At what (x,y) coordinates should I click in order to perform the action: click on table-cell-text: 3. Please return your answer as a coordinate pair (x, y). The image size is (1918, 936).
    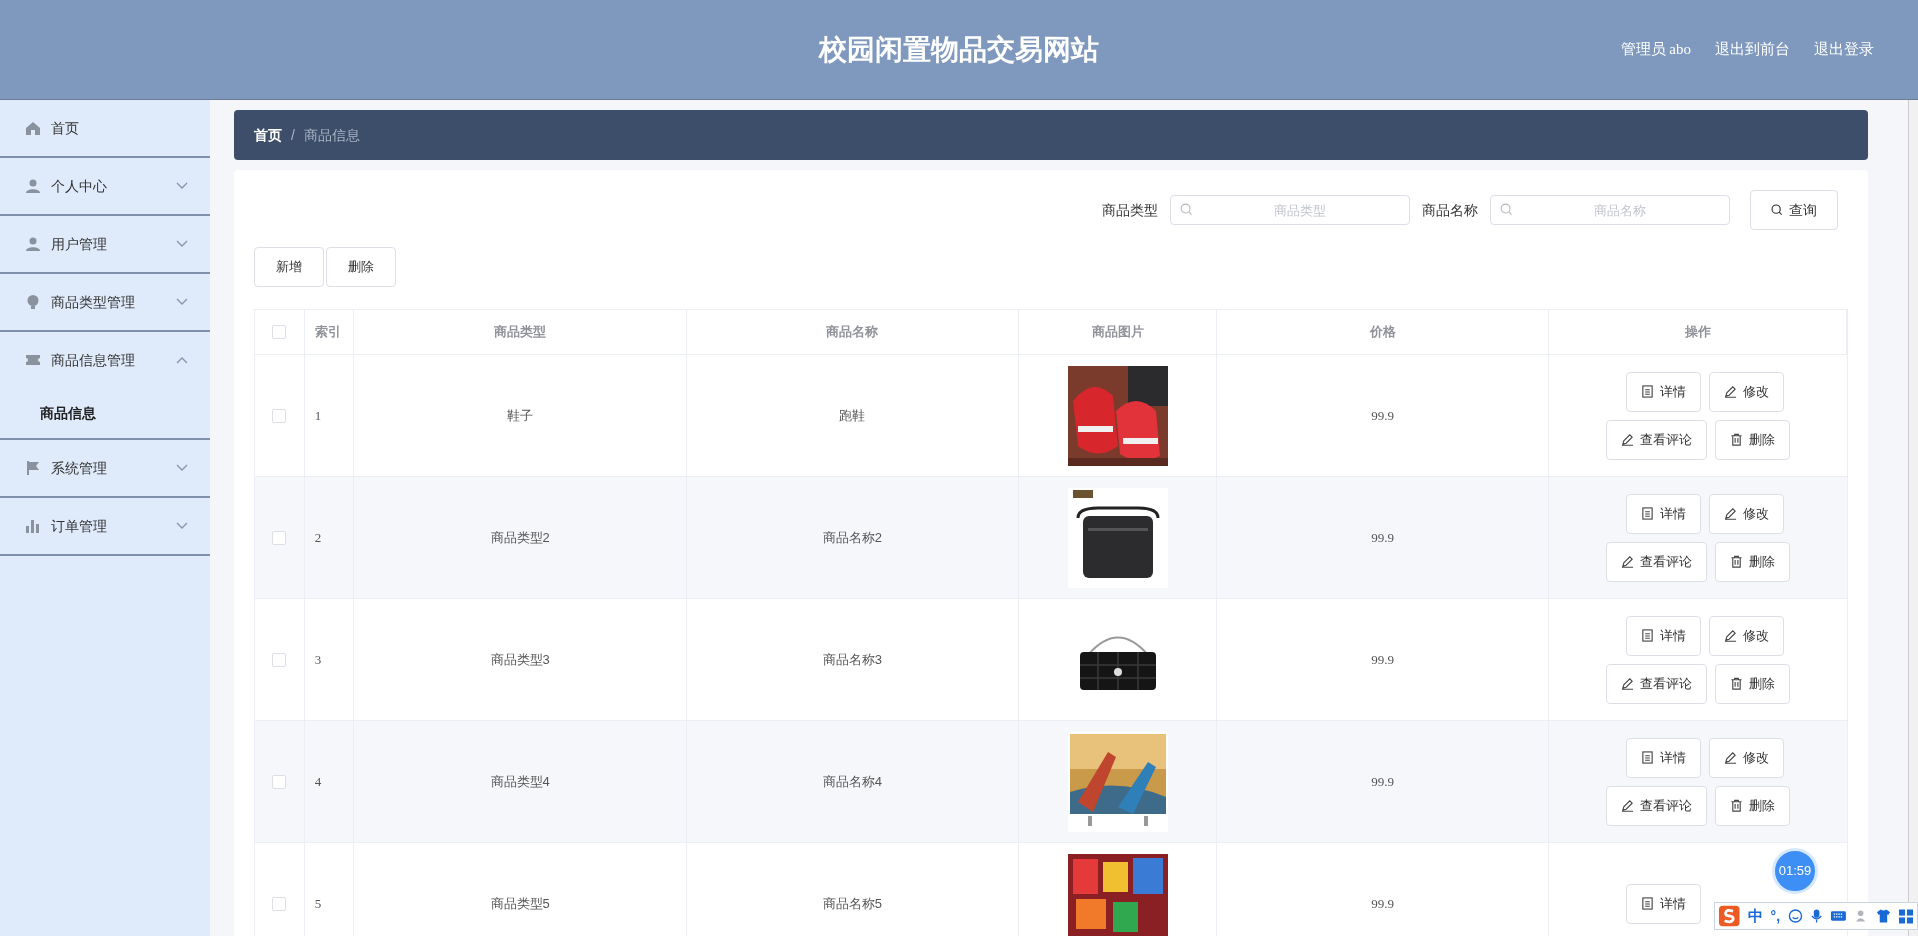
    Looking at the image, I should click on (318, 659).